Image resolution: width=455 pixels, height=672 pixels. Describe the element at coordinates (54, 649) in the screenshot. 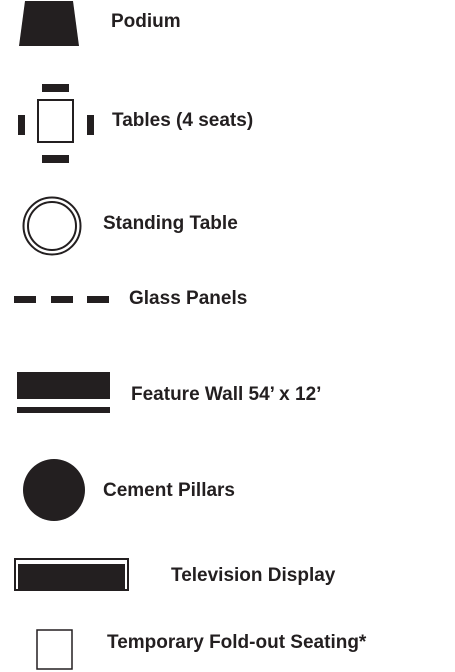

I see `fold-out-seating-icon` at that location.